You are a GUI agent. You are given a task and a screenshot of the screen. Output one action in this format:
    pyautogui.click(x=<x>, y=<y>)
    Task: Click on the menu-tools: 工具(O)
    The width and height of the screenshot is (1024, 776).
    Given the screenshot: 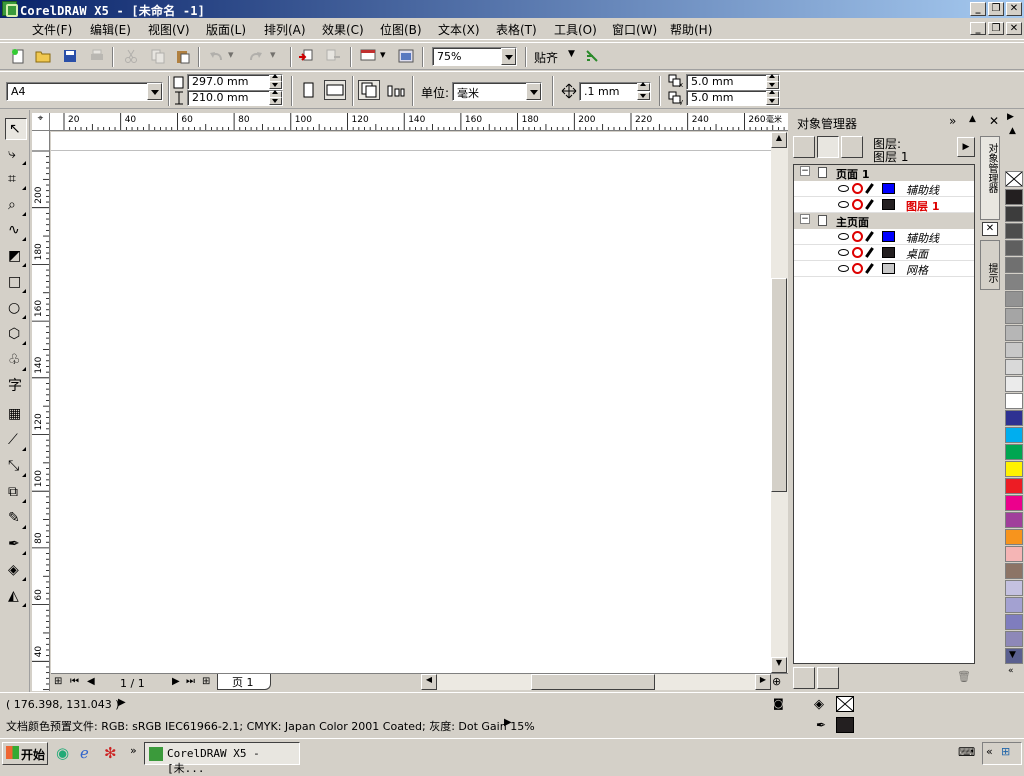 What is the action you would take?
    pyautogui.click(x=575, y=29)
    